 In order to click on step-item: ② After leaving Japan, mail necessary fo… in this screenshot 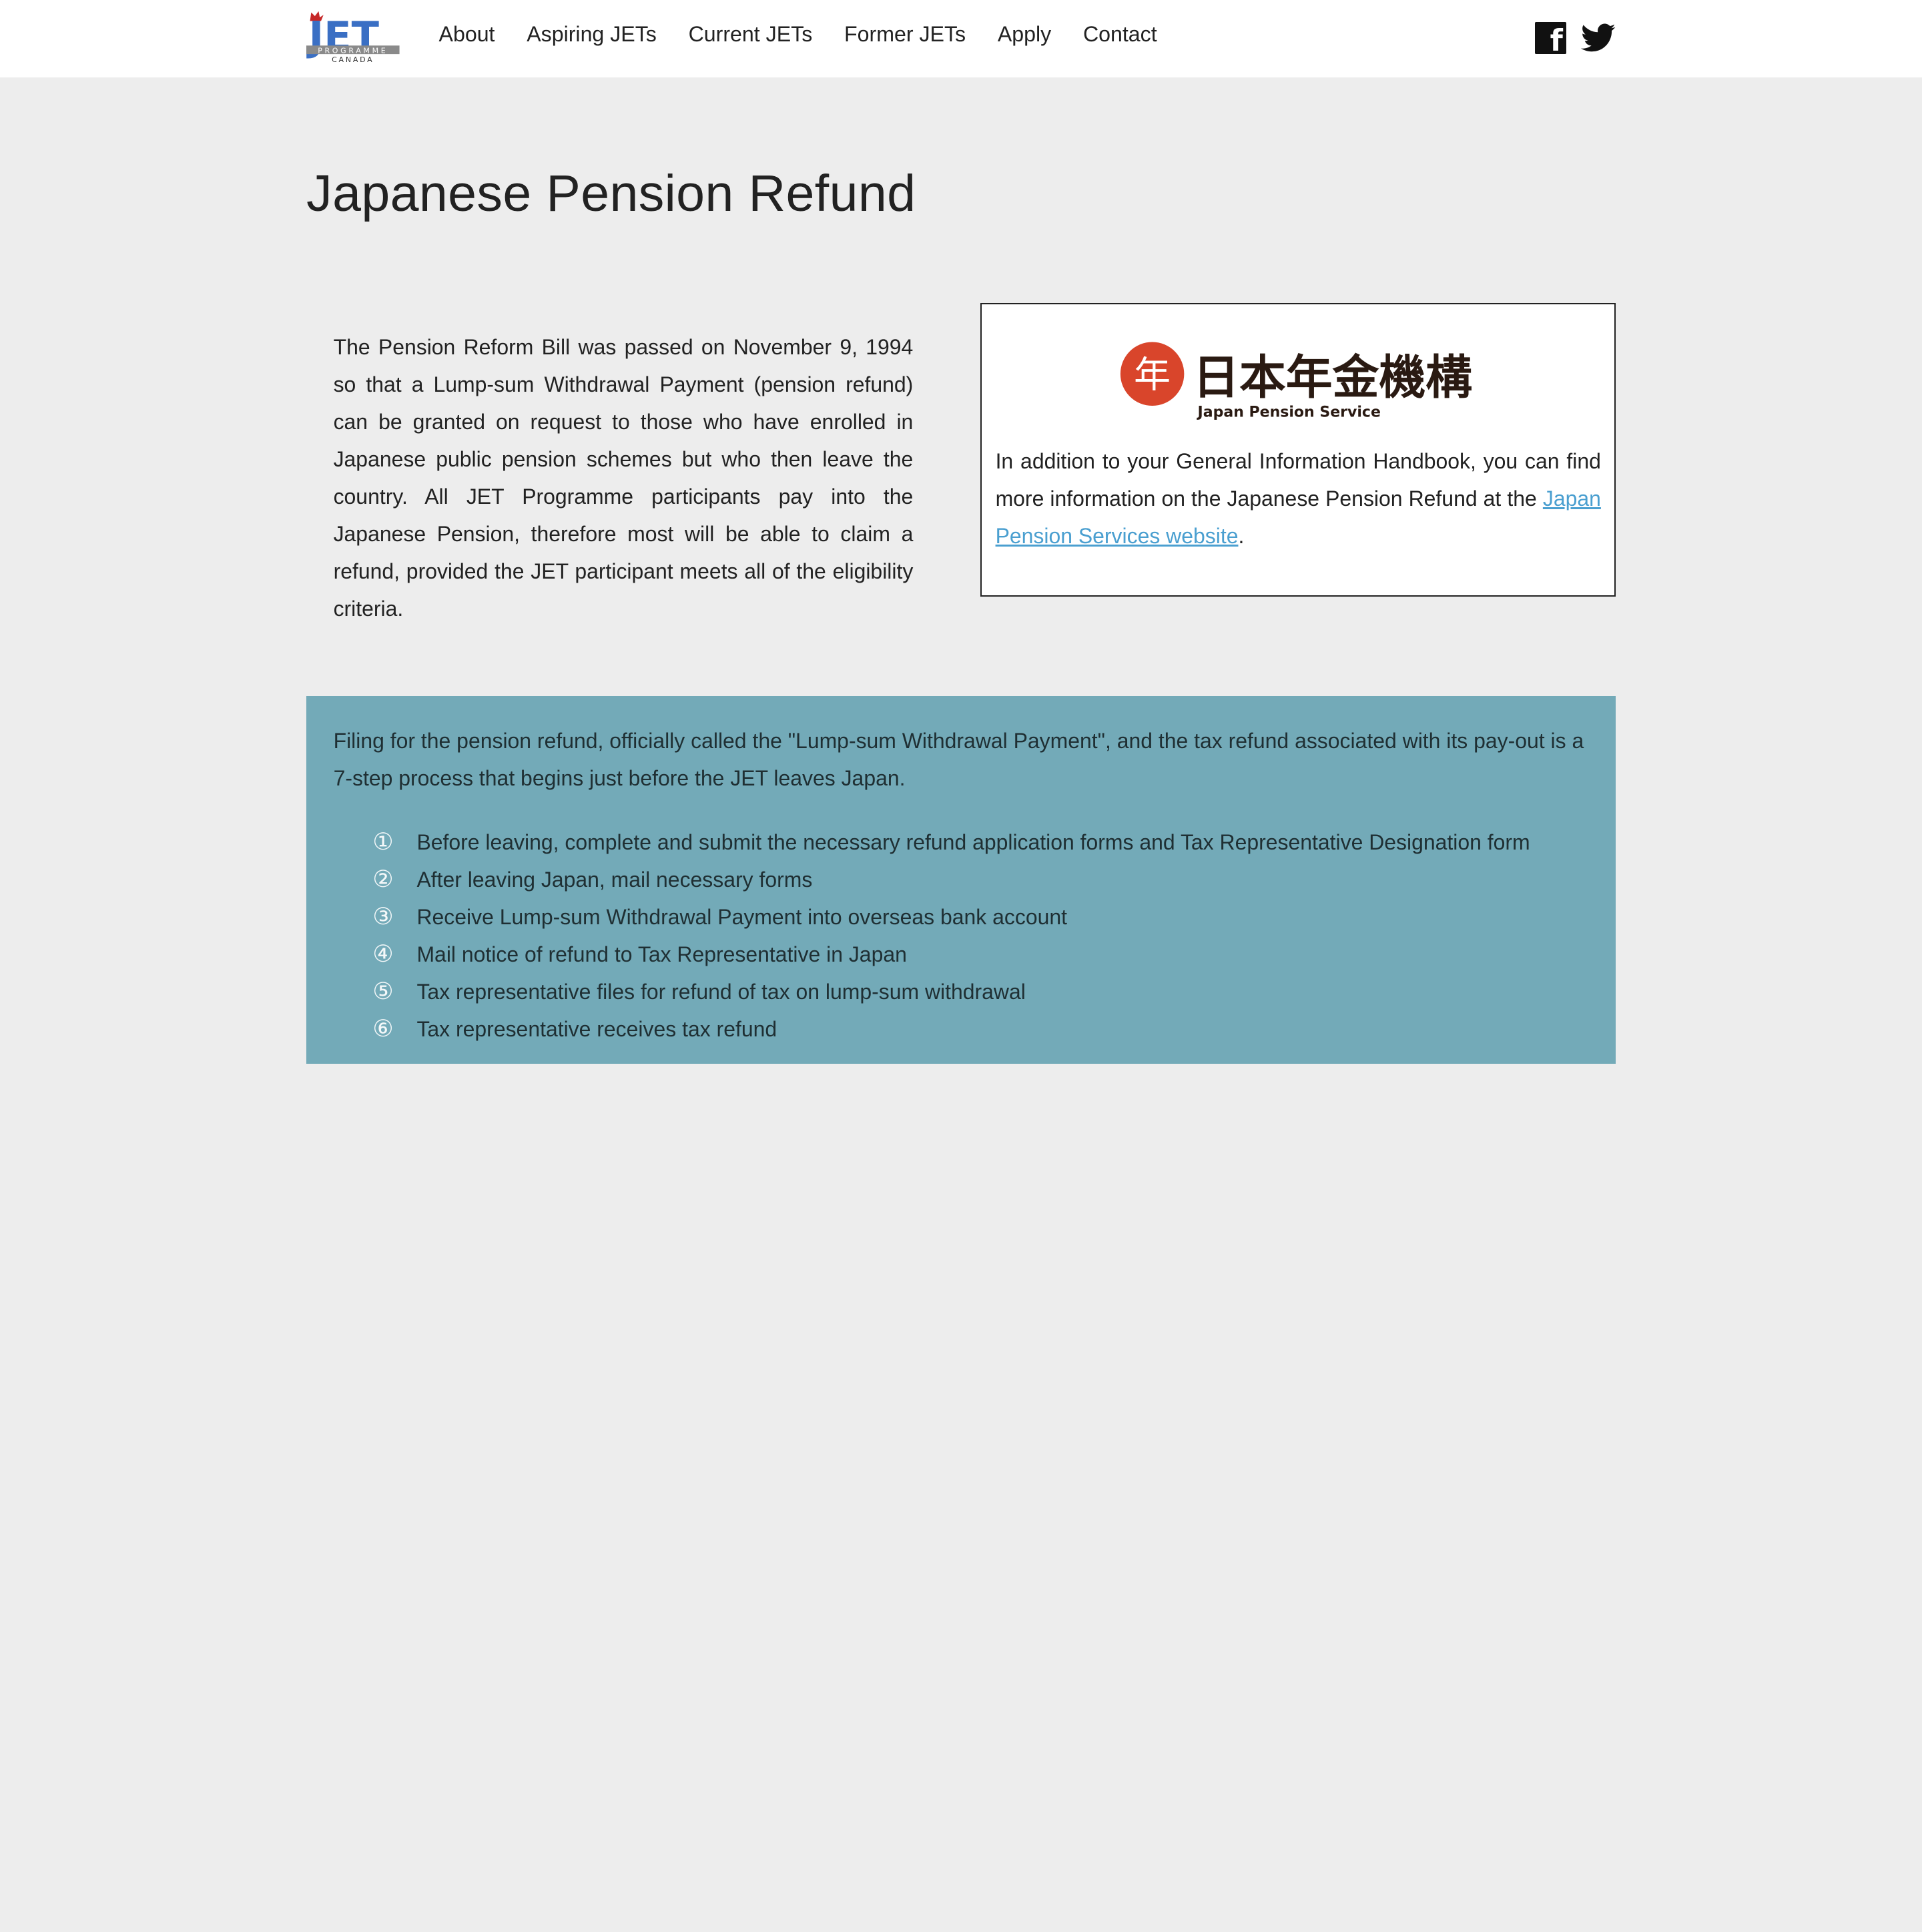, I will do `click(951, 879)`.